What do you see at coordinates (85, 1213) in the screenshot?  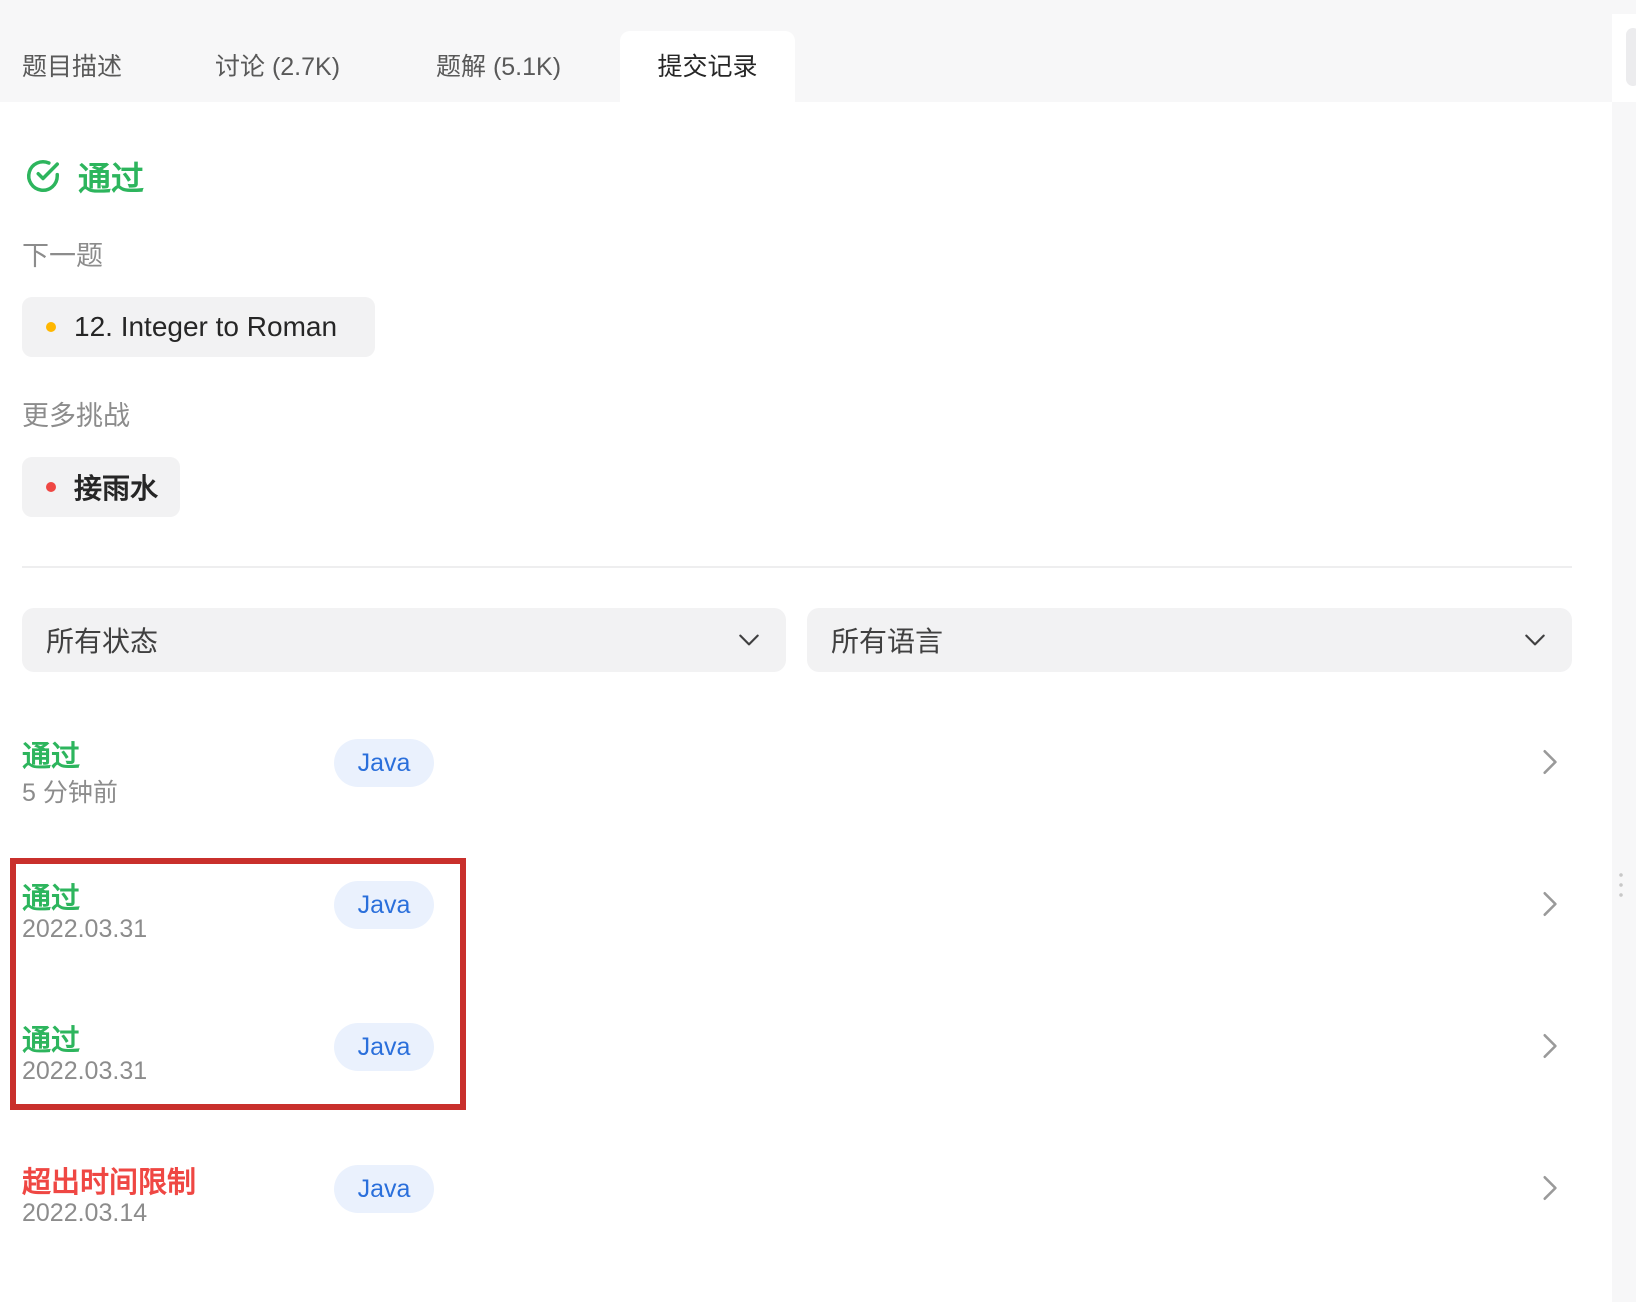 I see `submission-time: 2022.03.14` at bounding box center [85, 1213].